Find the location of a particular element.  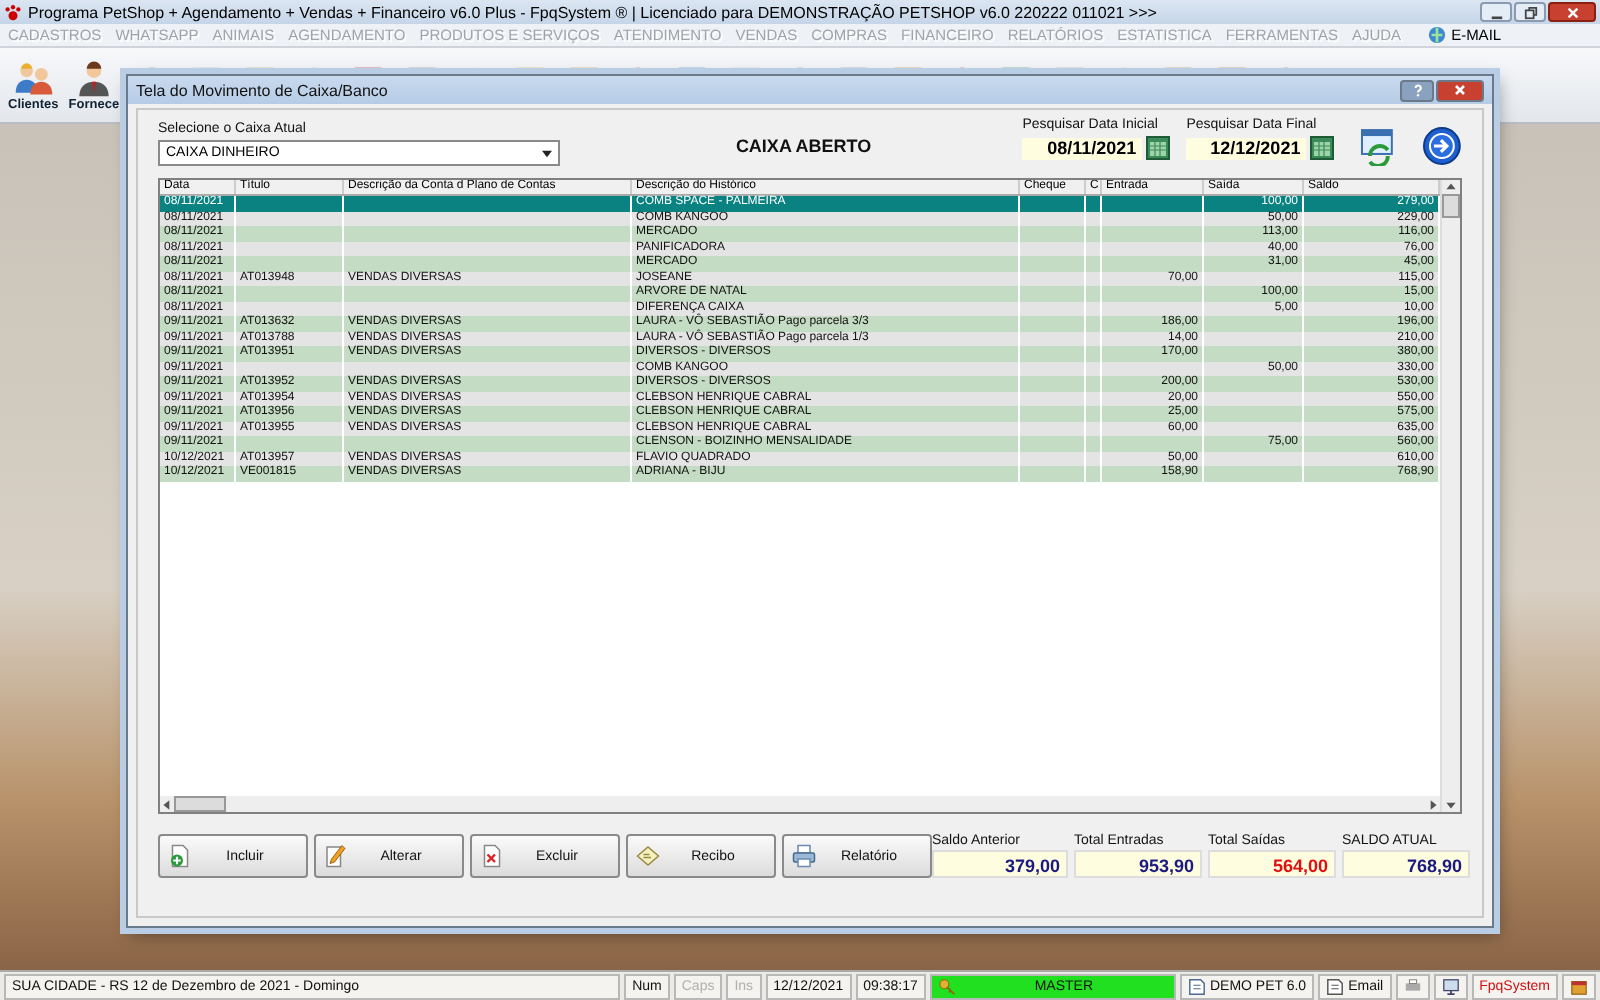

arrow-left-icon is located at coordinates (167, 804).